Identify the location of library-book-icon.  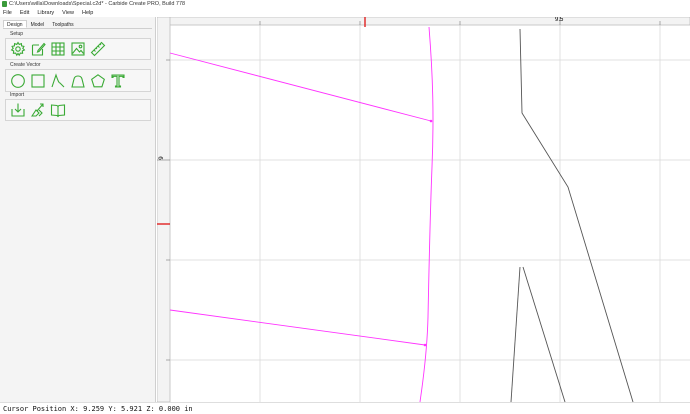
(58, 110).